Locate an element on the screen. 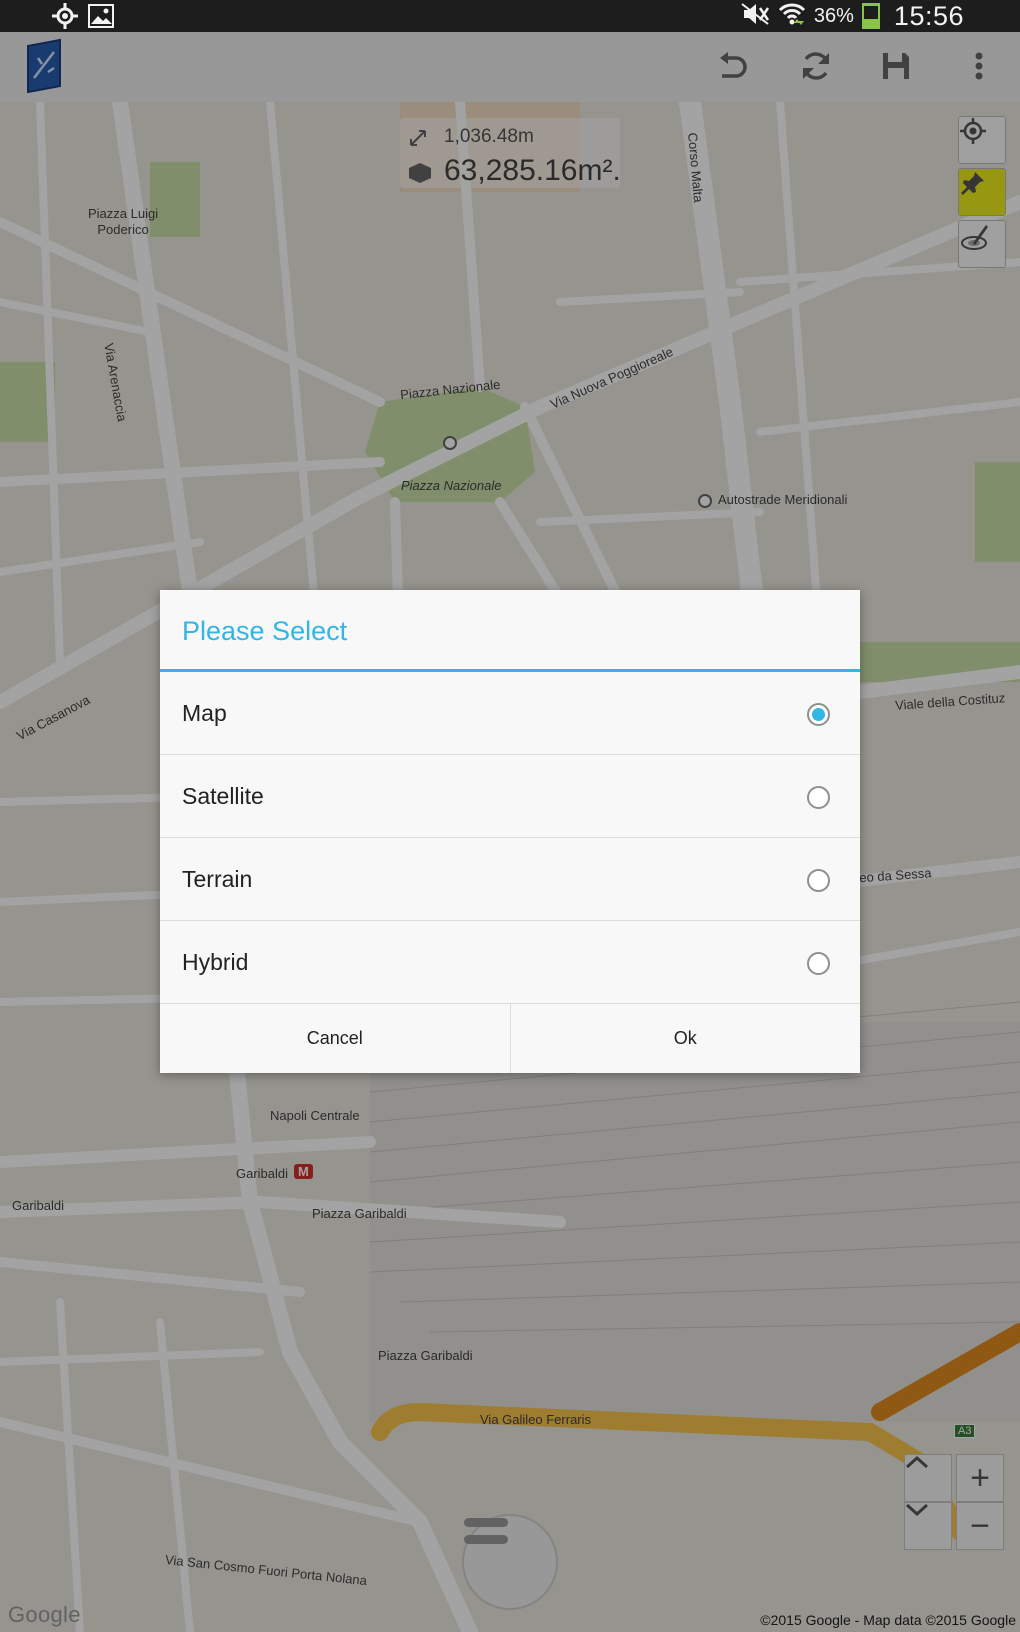 The image size is (1020, 1632). option-satellite: Satellite is located at coordinates (510, 796).